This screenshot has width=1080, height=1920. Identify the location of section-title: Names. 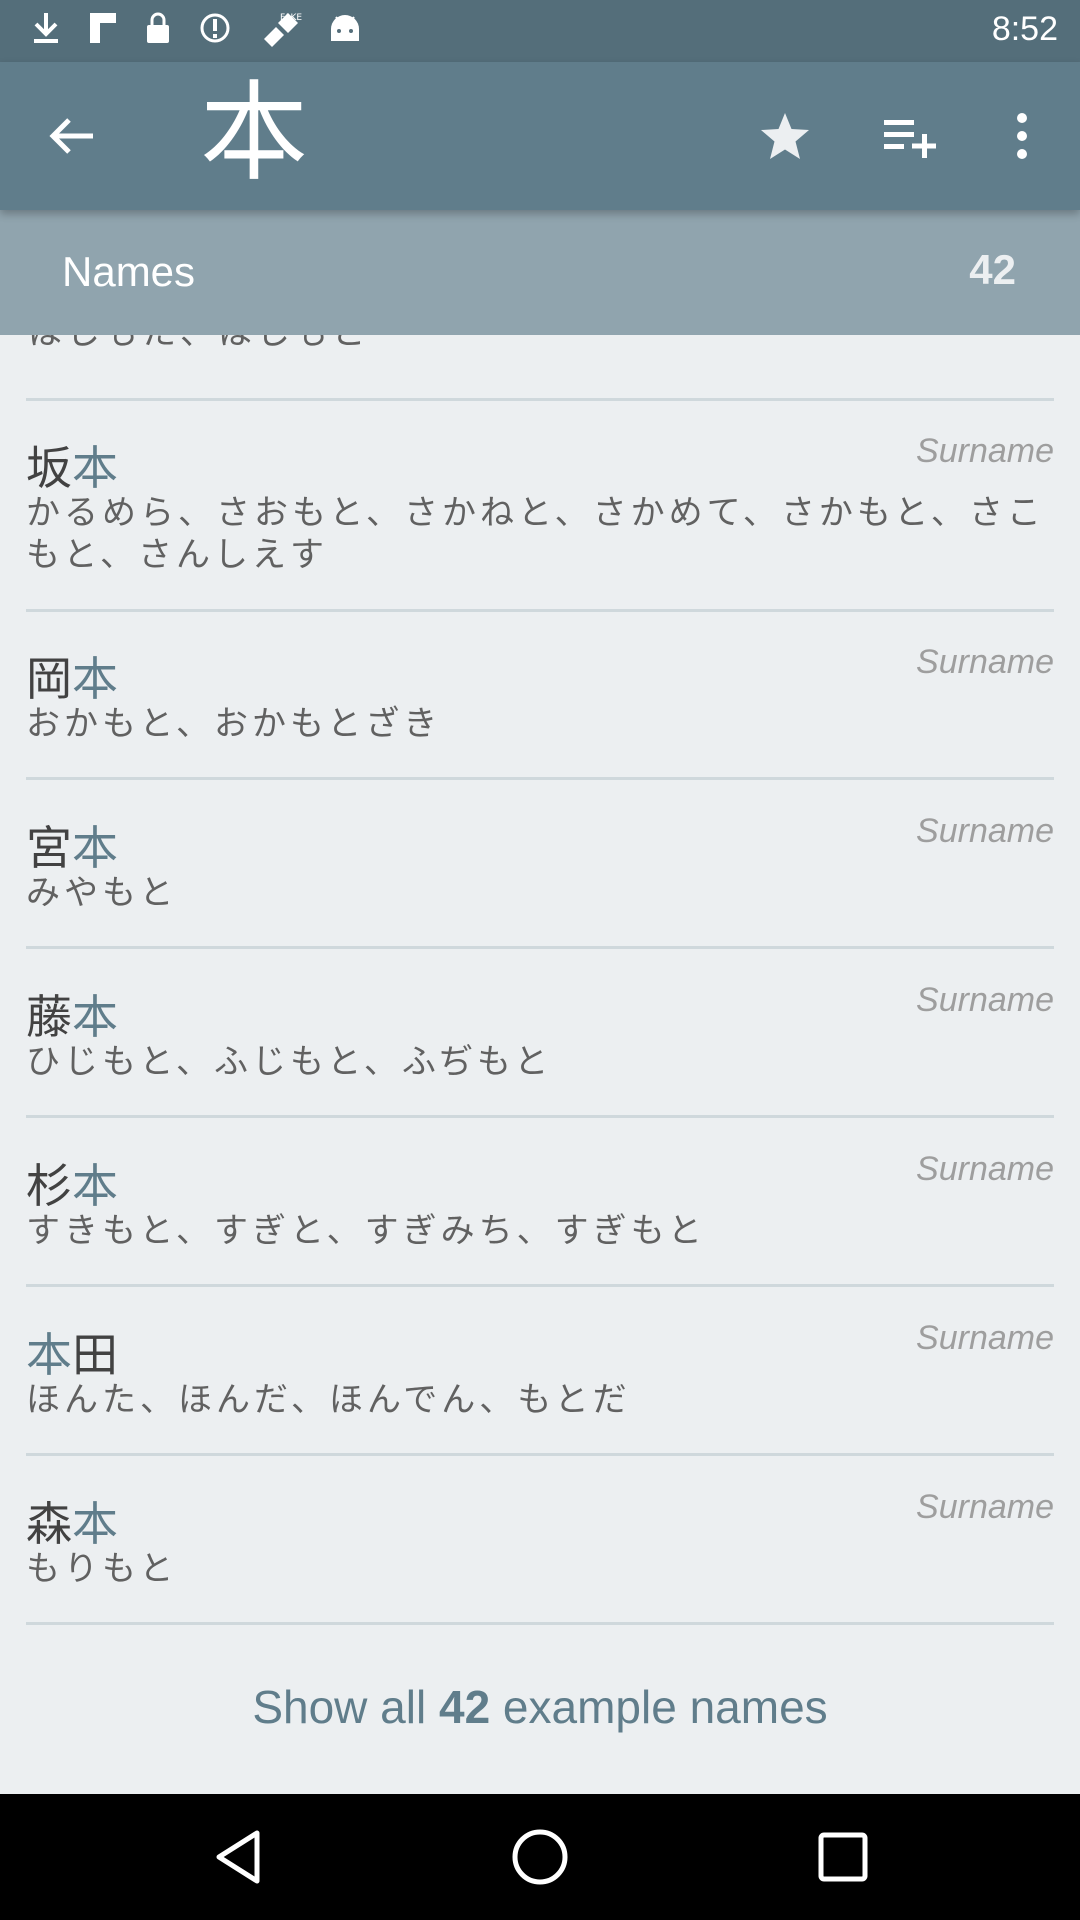
(129, 271).